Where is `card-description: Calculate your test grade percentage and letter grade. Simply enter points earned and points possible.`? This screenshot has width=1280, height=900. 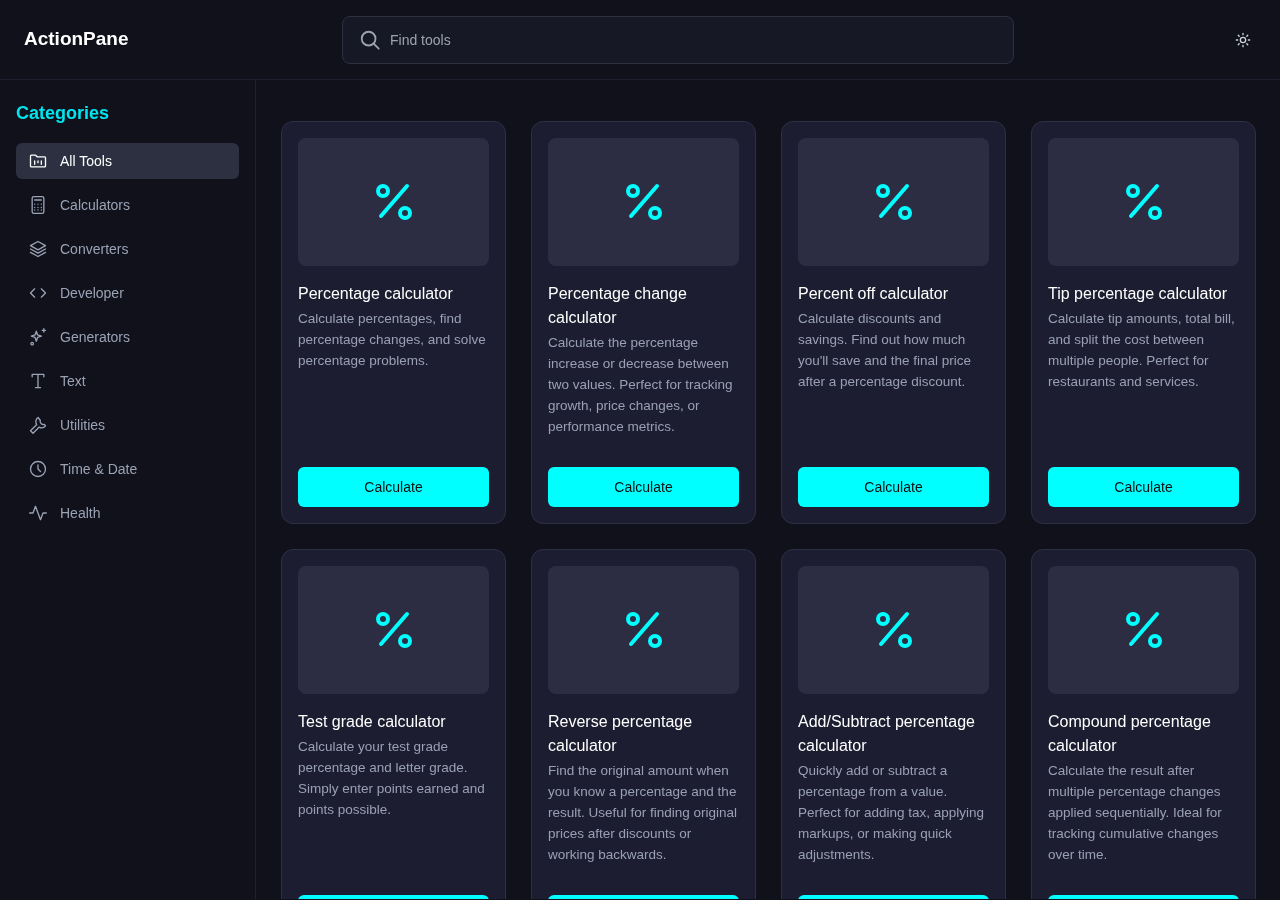
card-description: Calculate your test grade percentage and letter grade. Simply enter points earned and points possible. is located at coordinates (392, 778).